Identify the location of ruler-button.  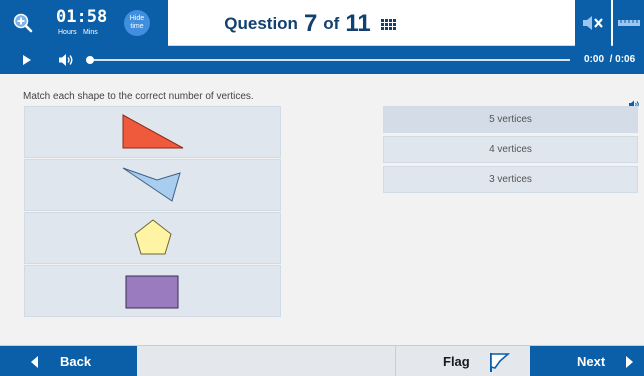
(628, 23).